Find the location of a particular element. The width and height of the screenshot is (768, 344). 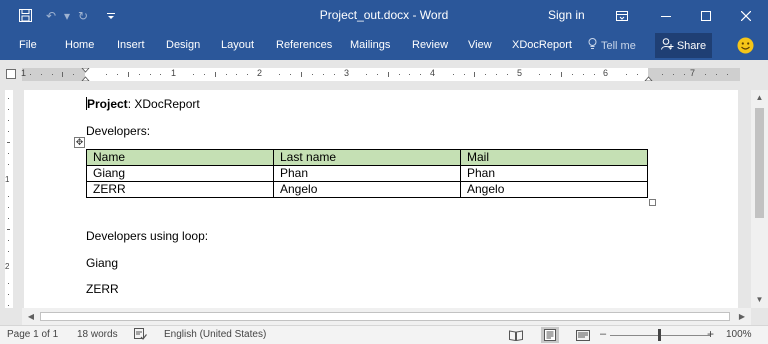

table-cell: ZERR is located at coordinates (180, 189).